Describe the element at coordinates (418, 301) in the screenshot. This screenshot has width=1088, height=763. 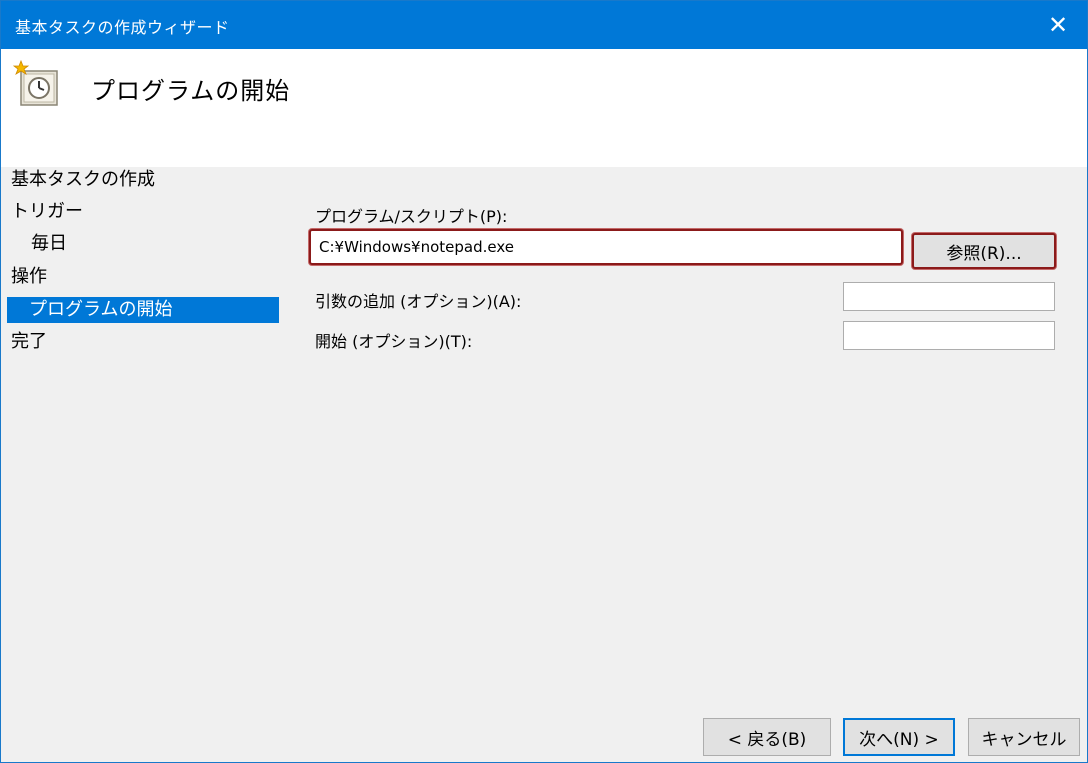
I see `add-arguments-label: 引数の追加 (オプション)(A):` at that location.